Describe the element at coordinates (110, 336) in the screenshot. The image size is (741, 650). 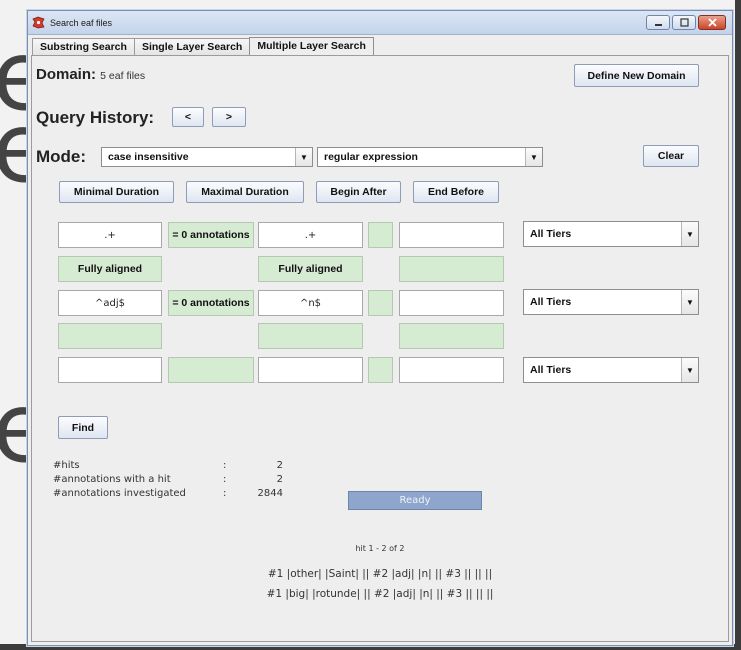
I see `alignment-row2-col1` at that location.